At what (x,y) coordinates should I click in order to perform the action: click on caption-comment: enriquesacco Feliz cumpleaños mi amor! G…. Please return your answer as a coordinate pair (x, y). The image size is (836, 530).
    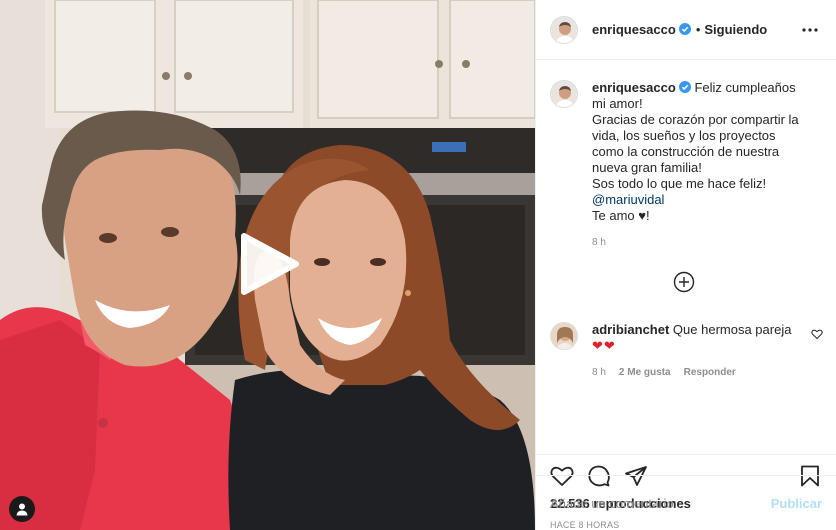
    Looking at the image, I should click on (686, 165).